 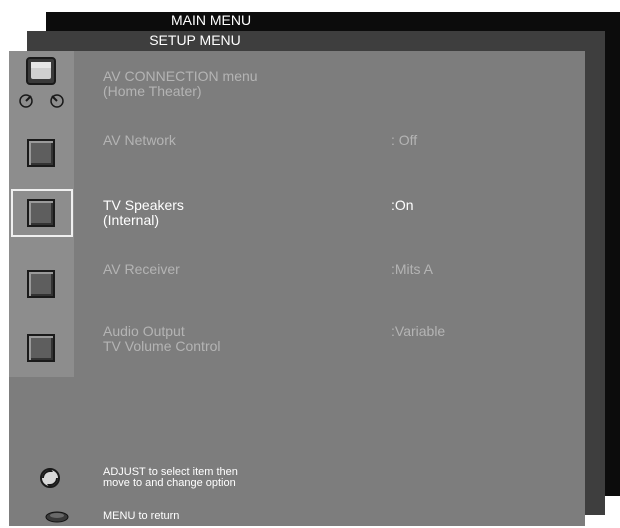 What do you see at coordinates (195, 40) in the screenshot?
I see `setup-menu-title: SETUP MENU` at bounding box center [195, 40].